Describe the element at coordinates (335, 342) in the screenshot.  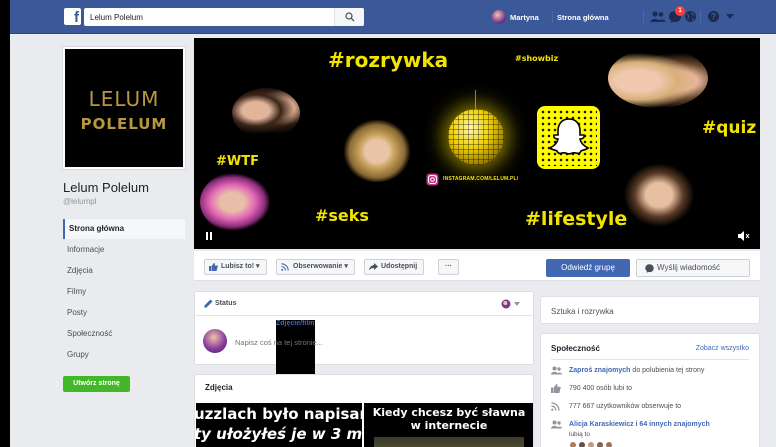
I see `post-input` at that location.